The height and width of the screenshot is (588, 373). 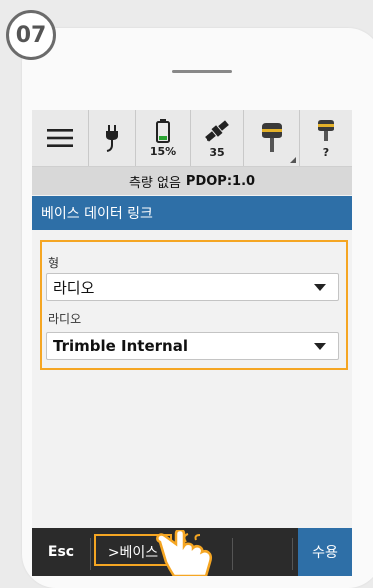 I want to click on satellite-count: 35, so click(x=217, y=152).